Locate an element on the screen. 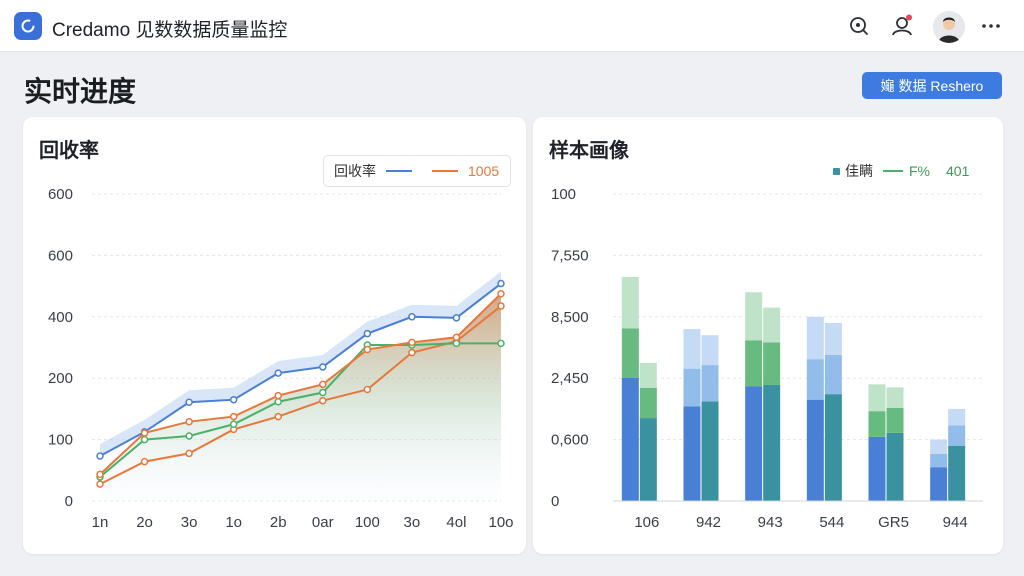 This screenshot has width=1024, height=576. more-icon is located at coordinates (991, 26).